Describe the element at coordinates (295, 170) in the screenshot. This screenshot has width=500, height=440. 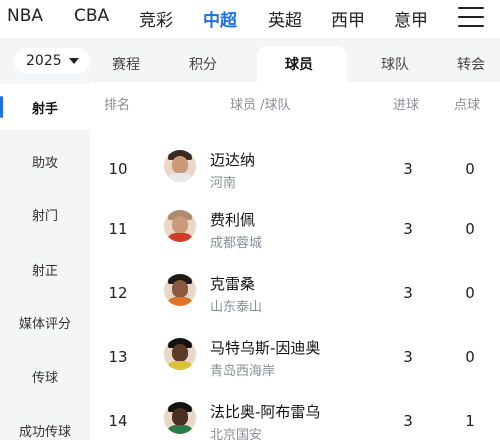
I see `table-row: 10 迈达纳 河南 3 0` at that location.